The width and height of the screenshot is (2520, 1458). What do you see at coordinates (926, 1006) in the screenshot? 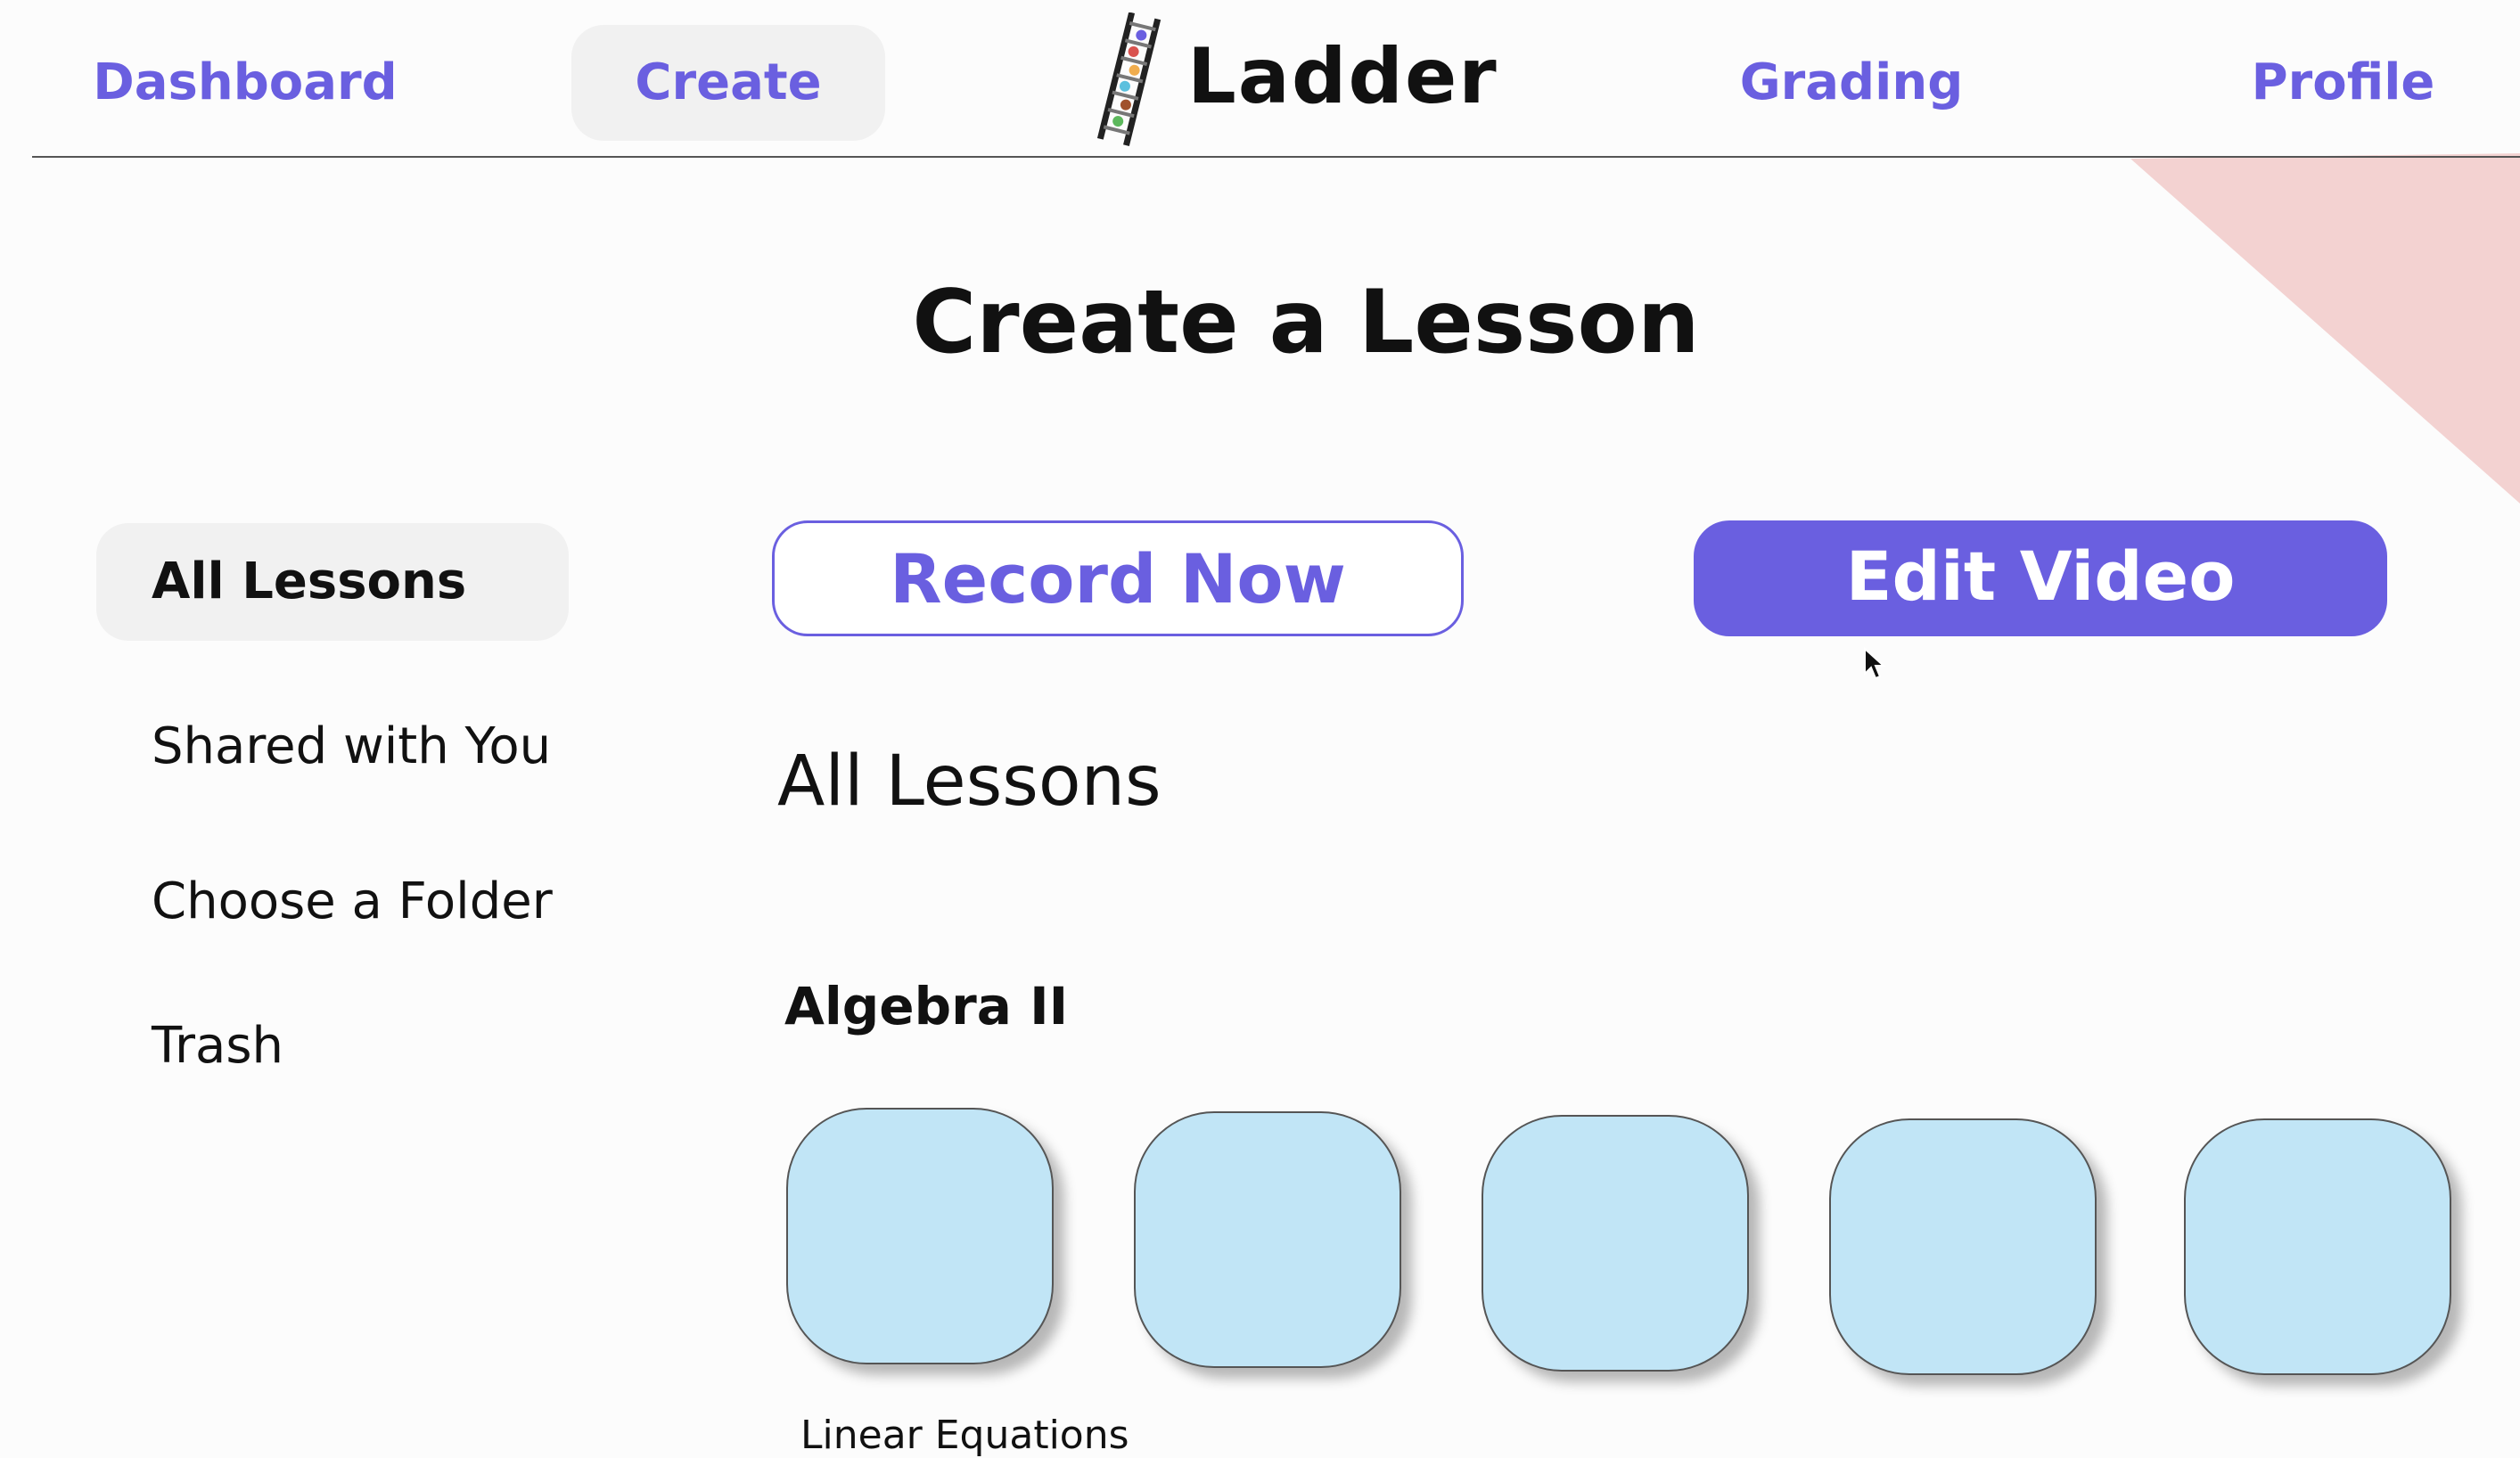
I see `folder-title: Algebra II` at bounding box center [926, 1006].